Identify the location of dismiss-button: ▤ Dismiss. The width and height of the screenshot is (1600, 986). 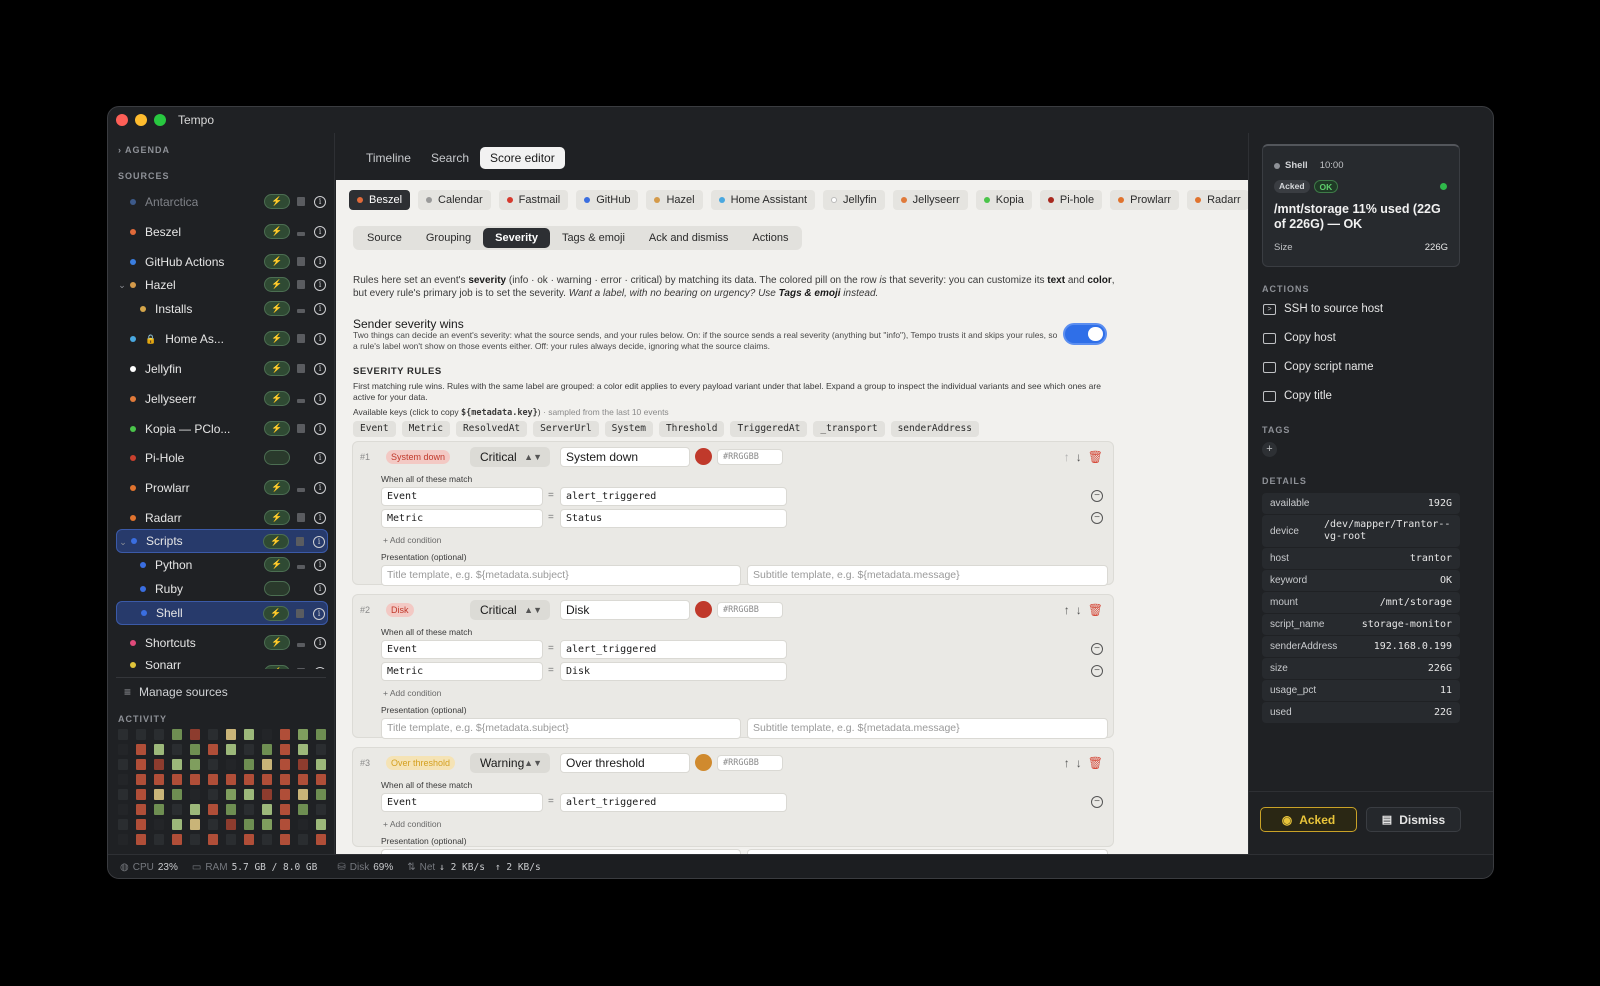
(1413, 819).